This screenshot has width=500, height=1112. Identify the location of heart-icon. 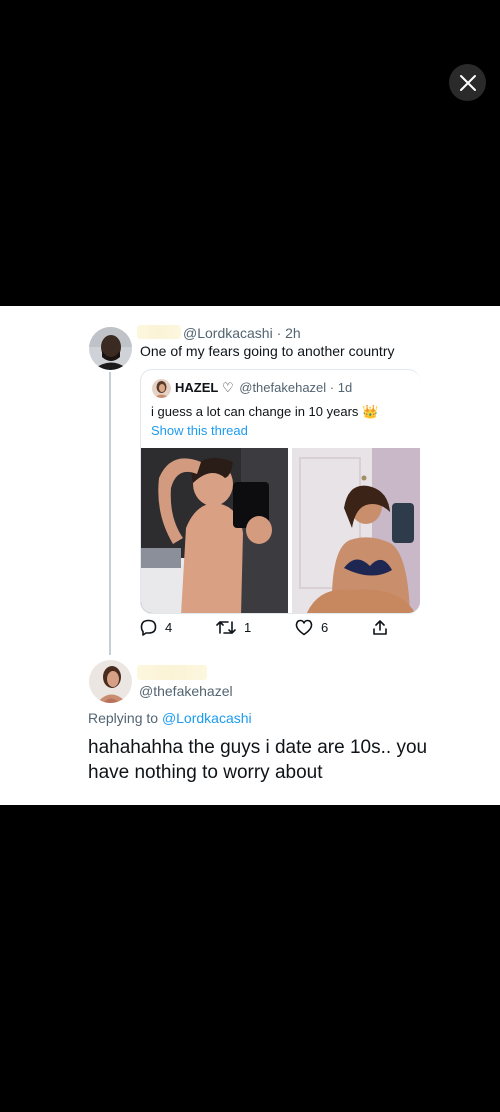
(304, 627).